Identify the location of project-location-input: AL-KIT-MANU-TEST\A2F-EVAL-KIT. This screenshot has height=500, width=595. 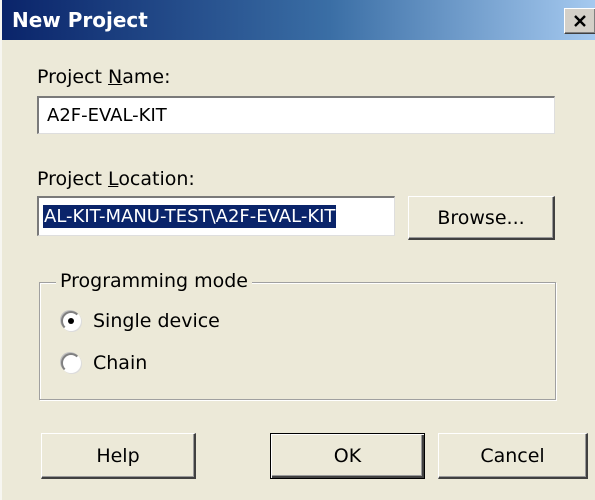
(216, 216).